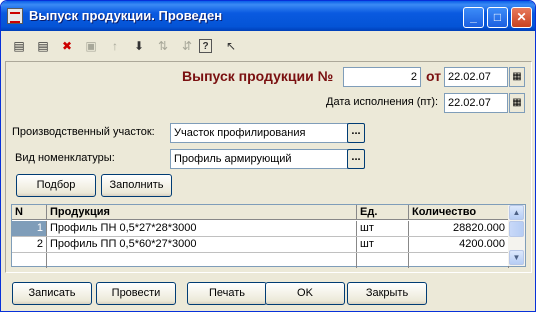 This screenshot has height=312, width=536. I want to click on scroll-thumb, so click(516, 229).